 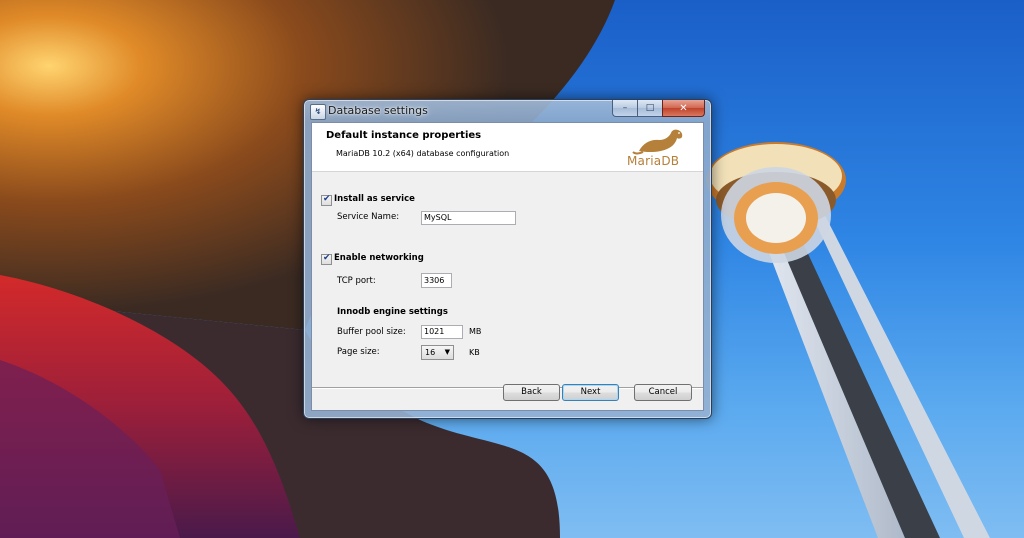 I want to click on close-button: ✕, so click(x=683, y=108).